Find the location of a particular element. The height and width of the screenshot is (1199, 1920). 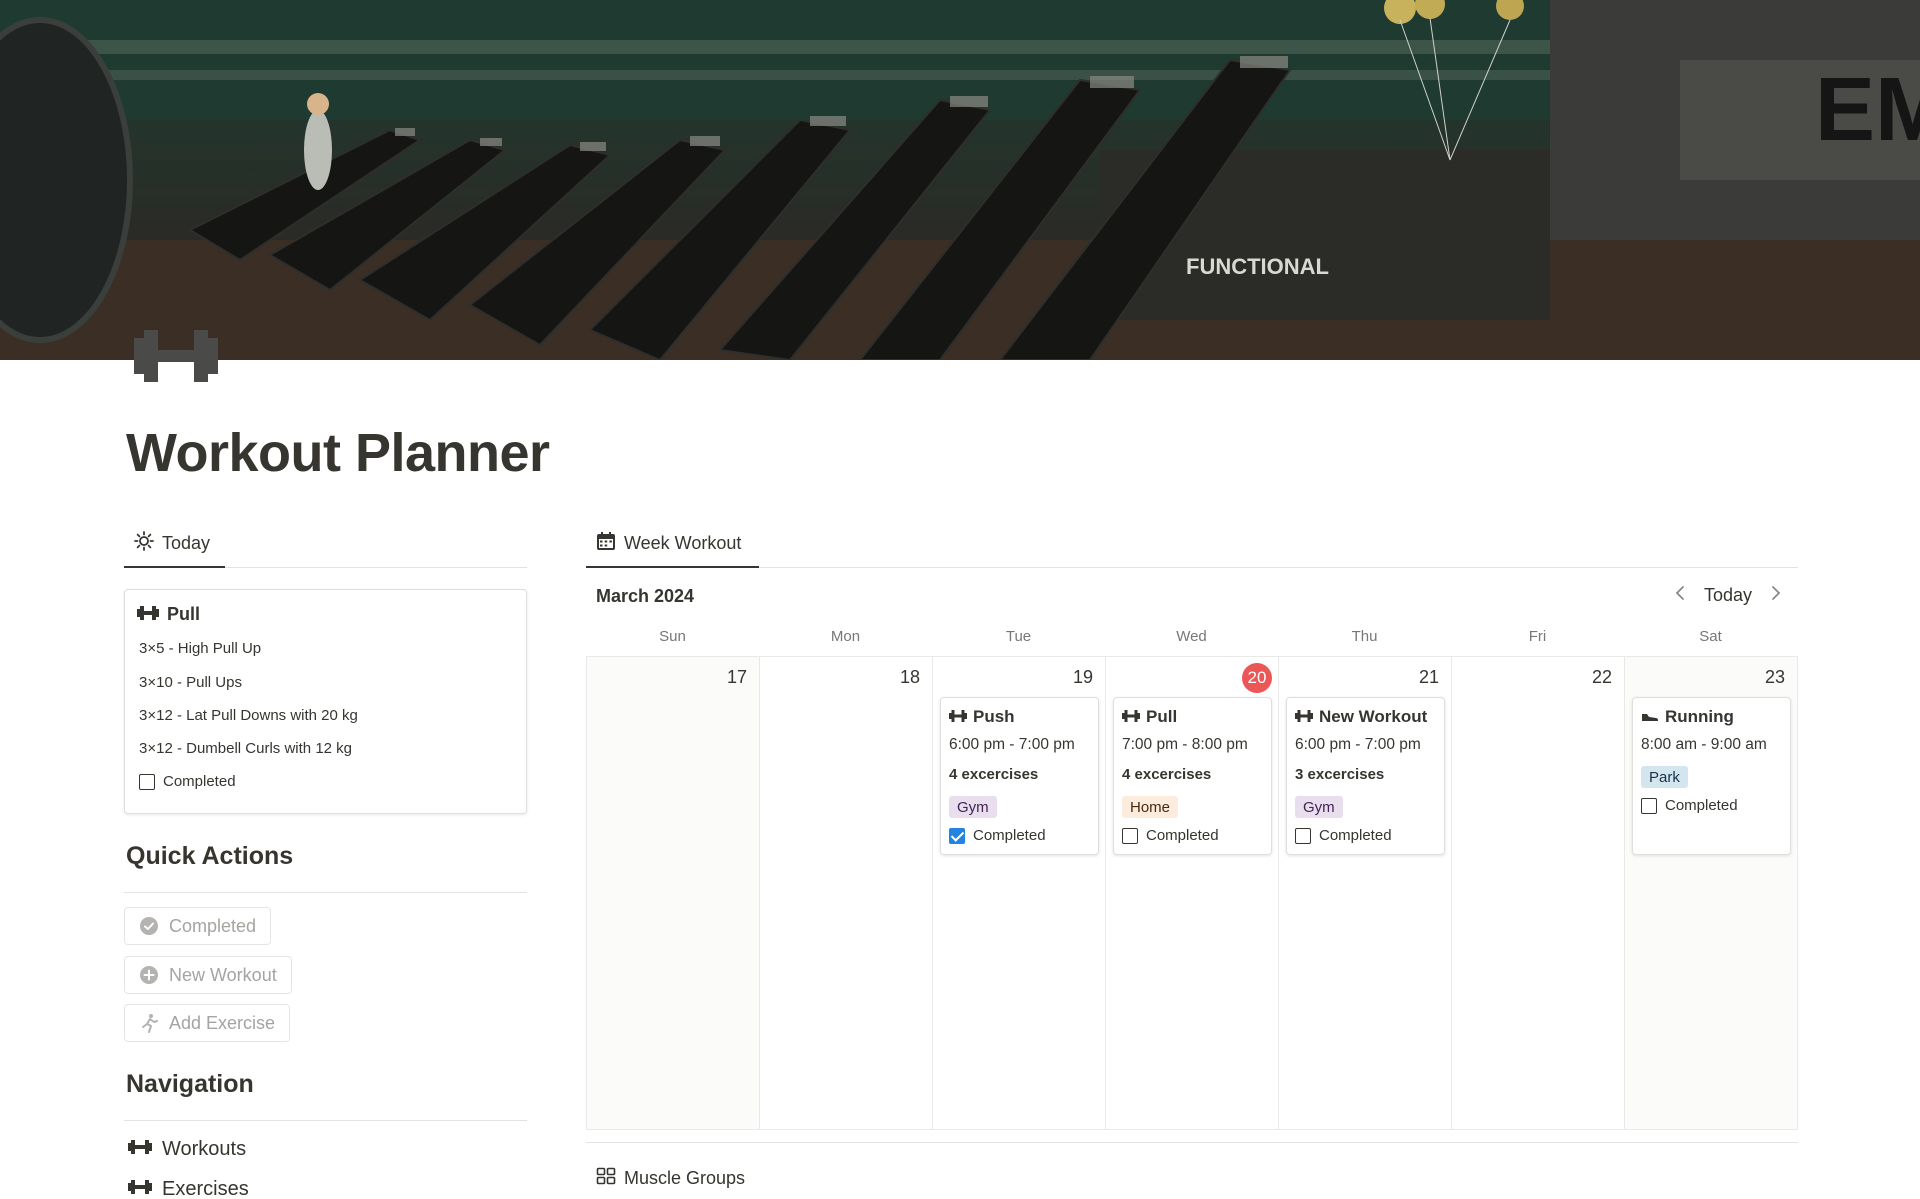

exercise-line: 3×10 - Pull Ups is located at coordinates (190, 682).